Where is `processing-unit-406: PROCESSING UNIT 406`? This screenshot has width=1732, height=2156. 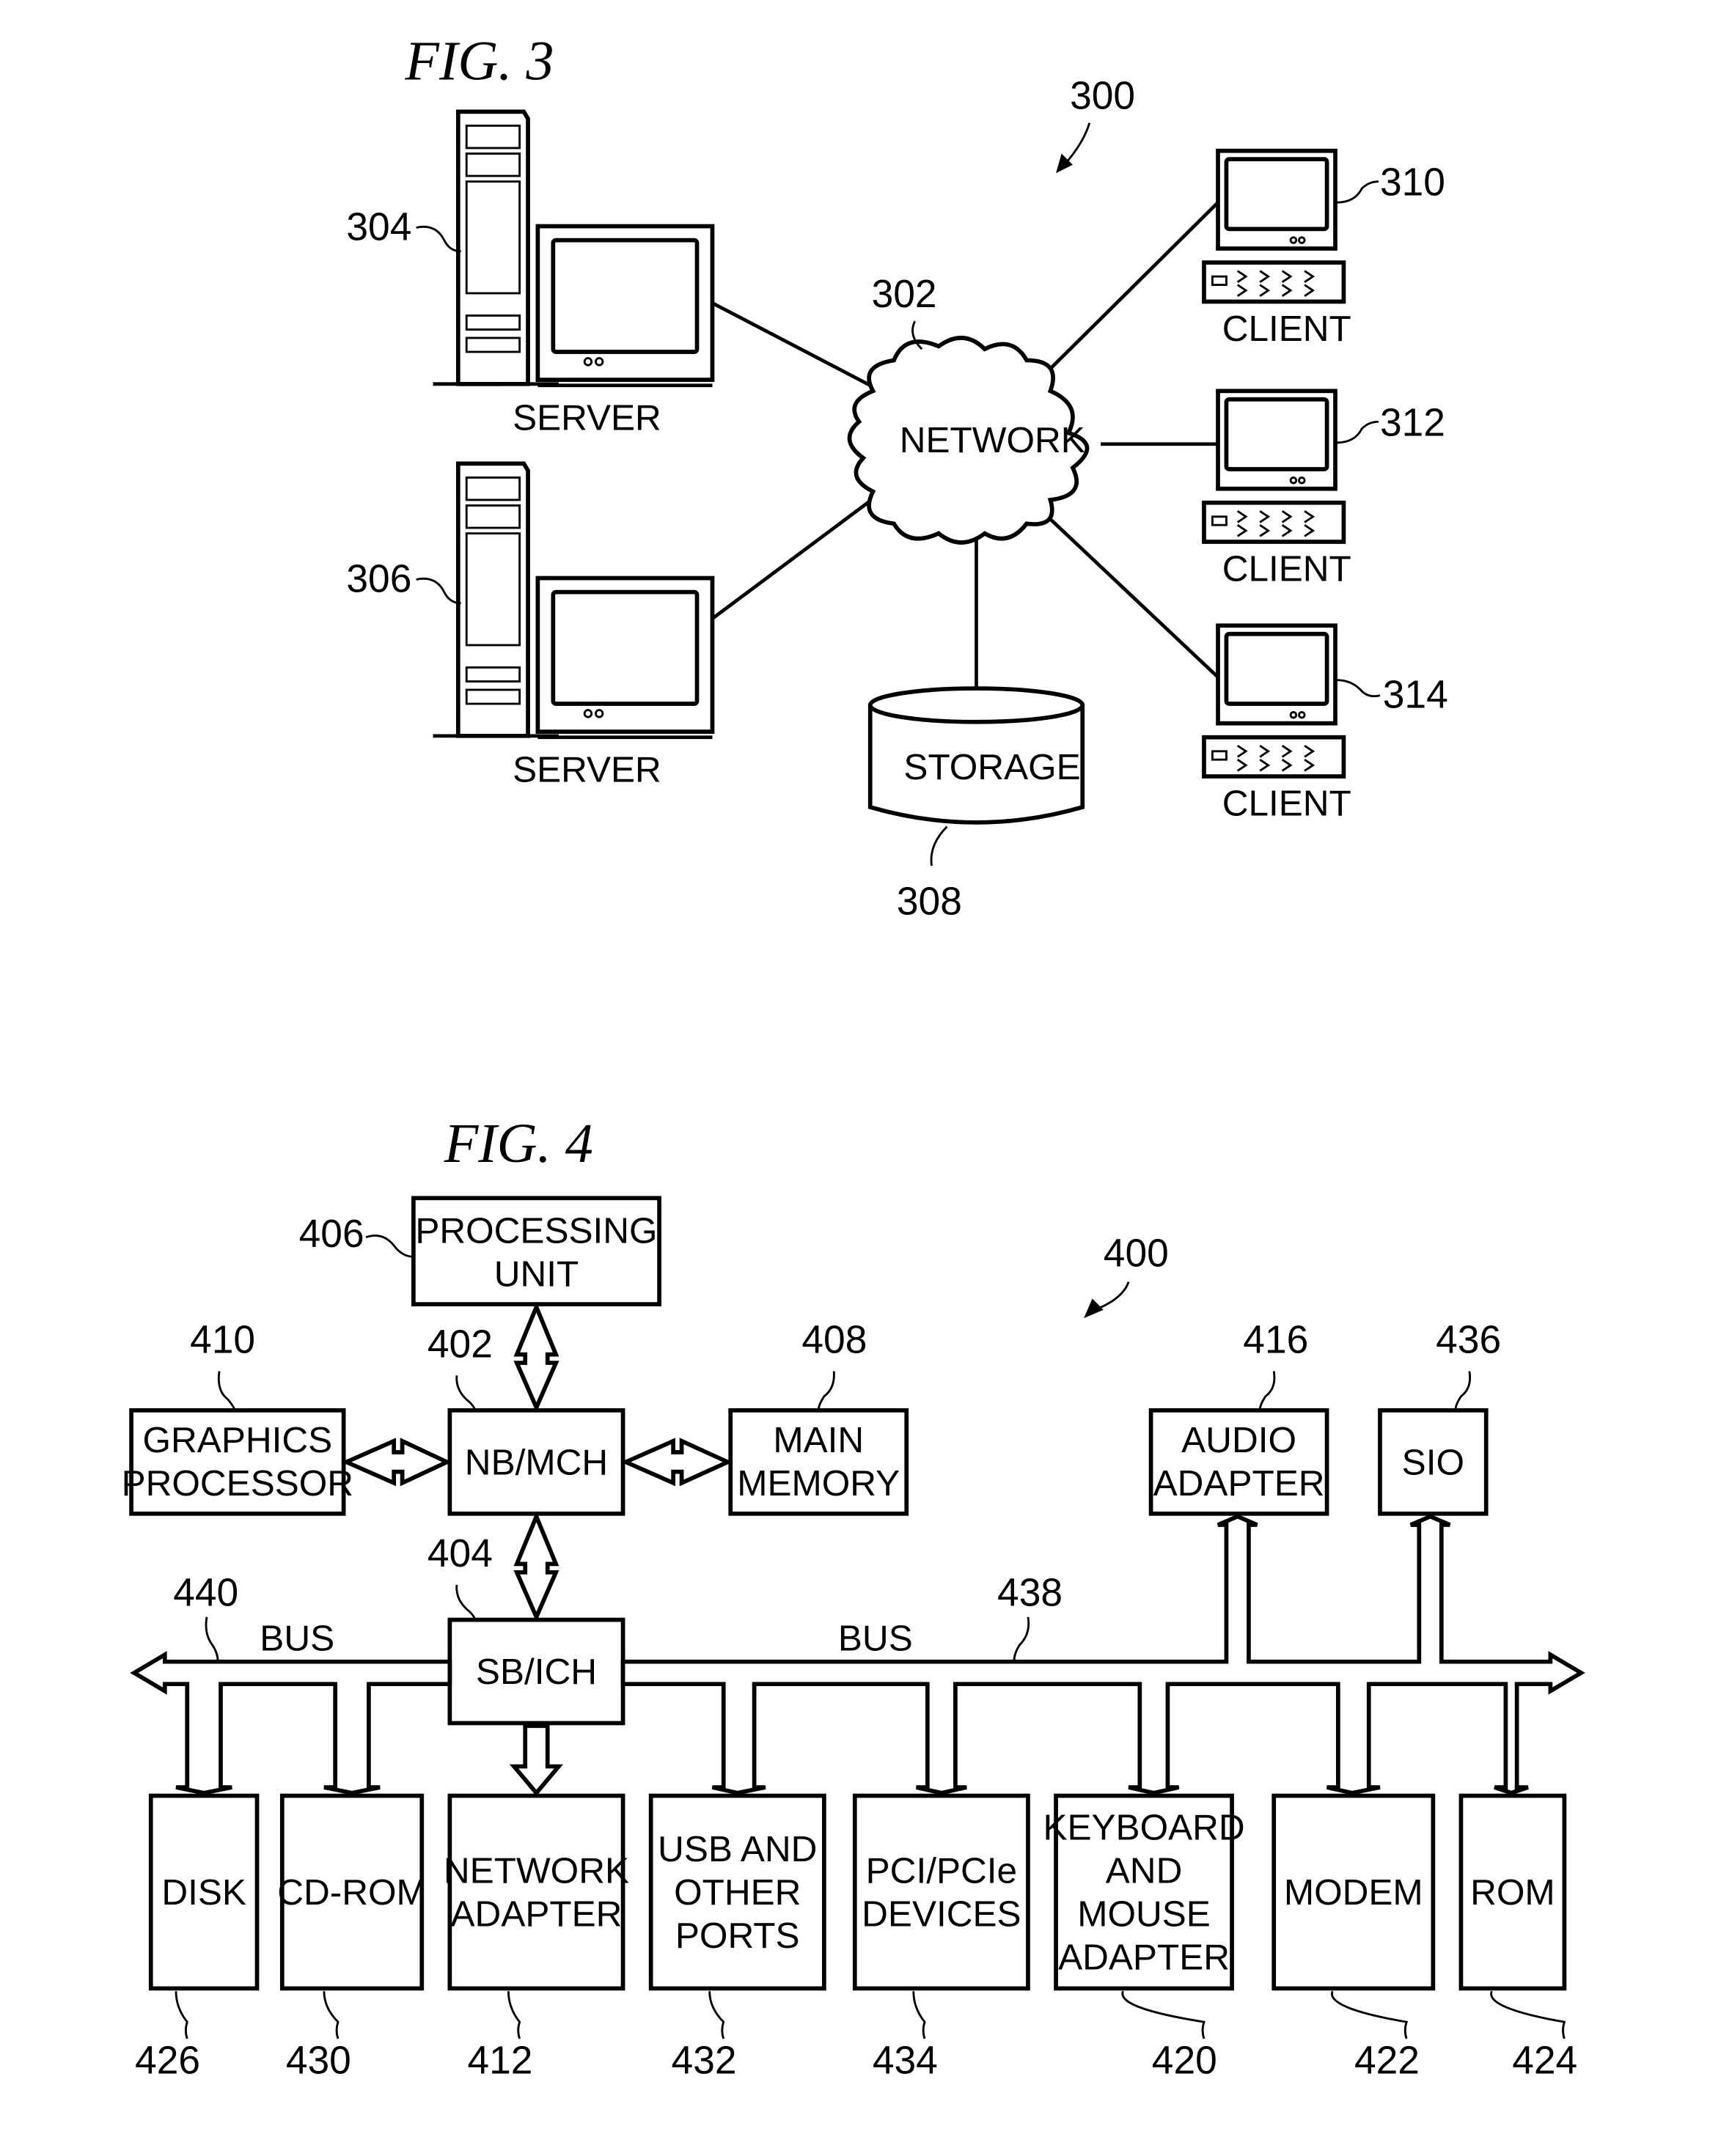
processing-unit-406: PROCESSING UNIT 406 is located at coordinates (480, 1251).